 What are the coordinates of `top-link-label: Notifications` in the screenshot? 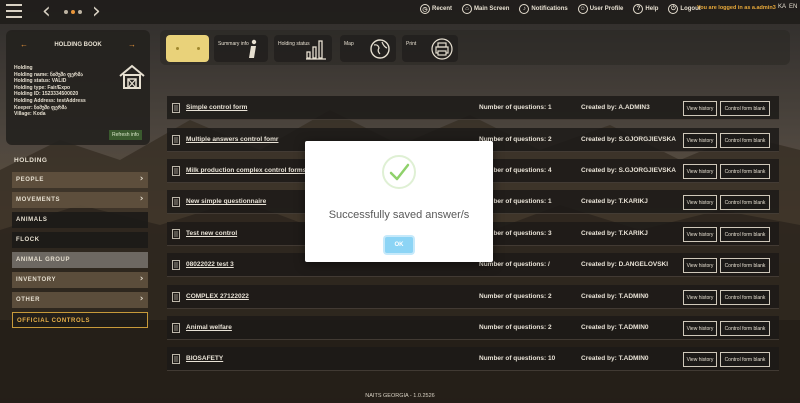 It's located at (549, 9).